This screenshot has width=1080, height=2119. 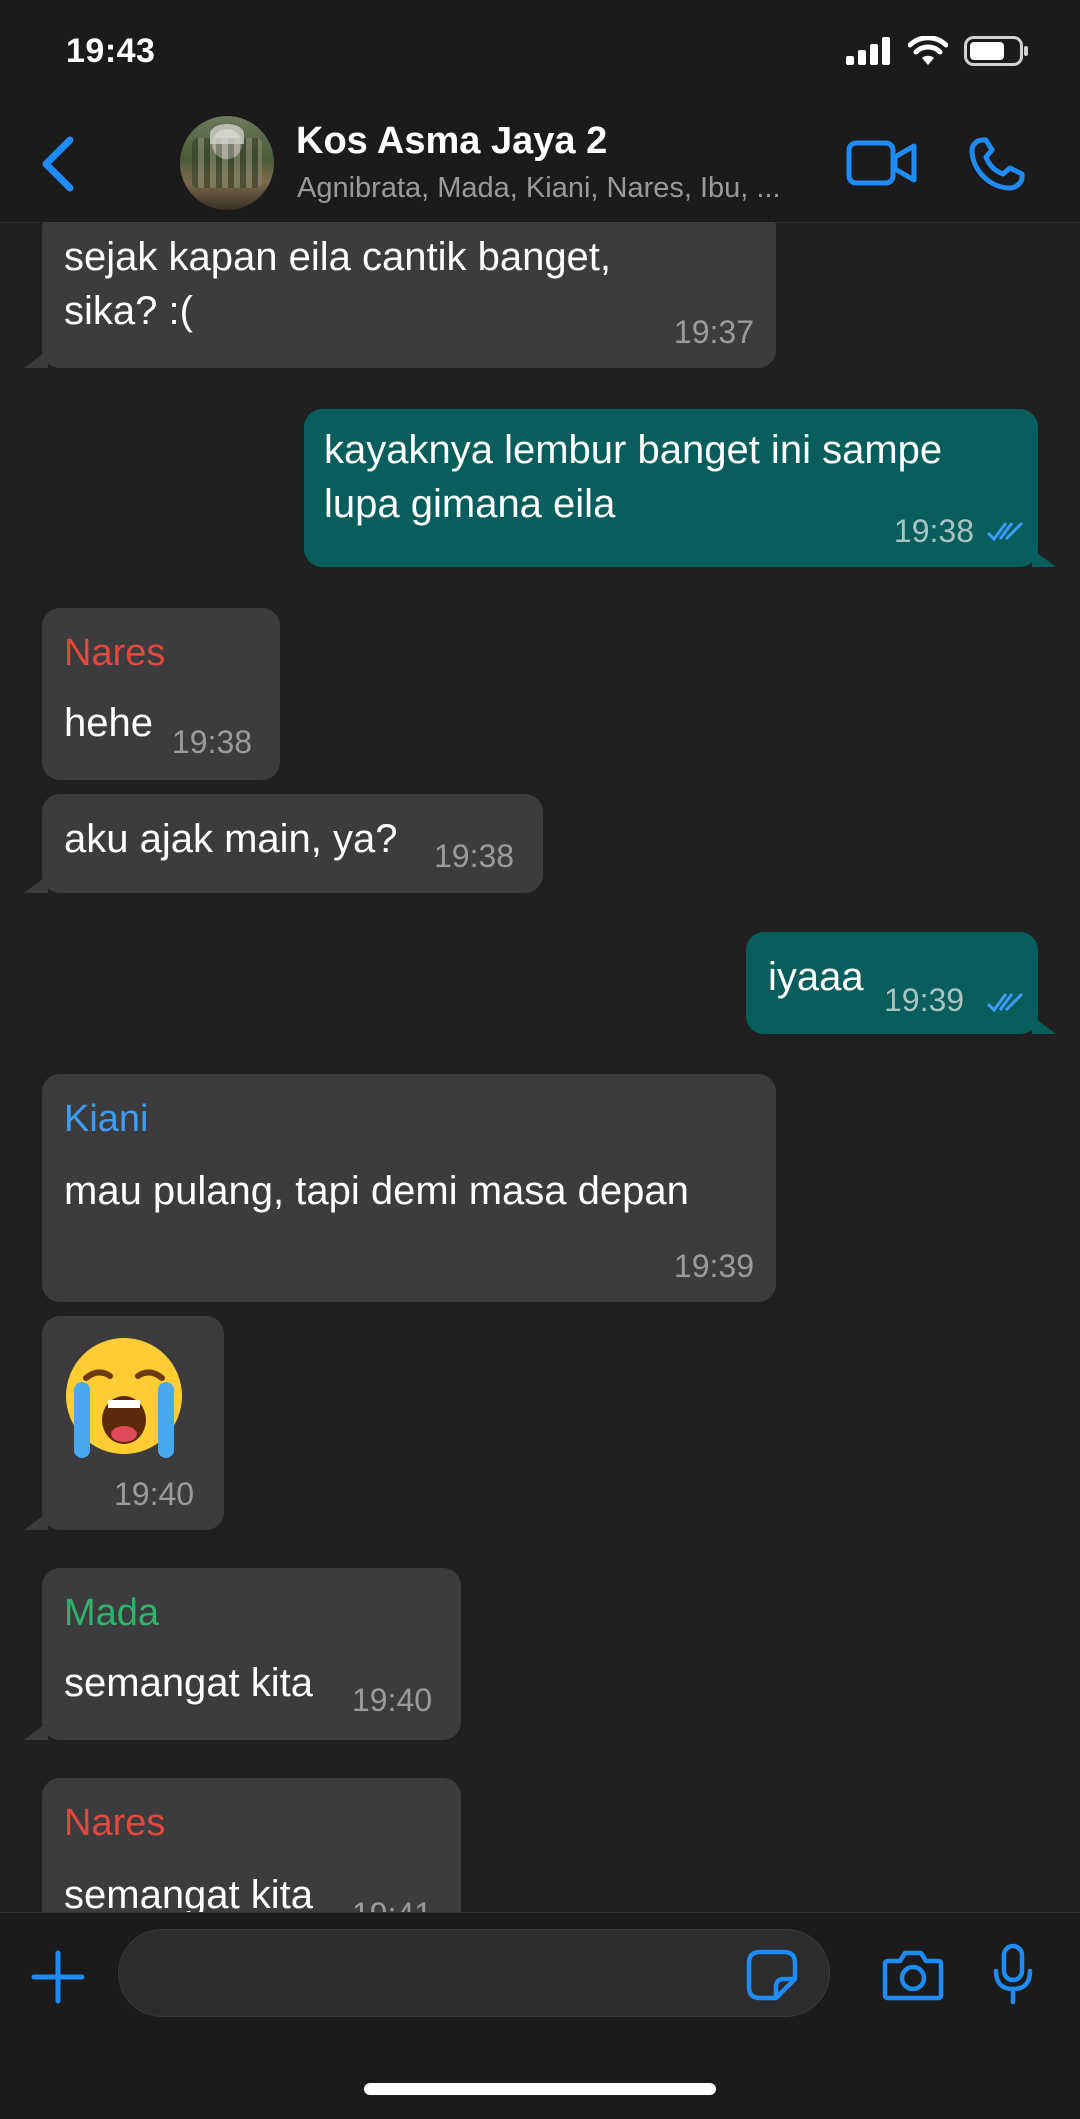 I want to click on video-call-icon, so click(x=882, y=163).